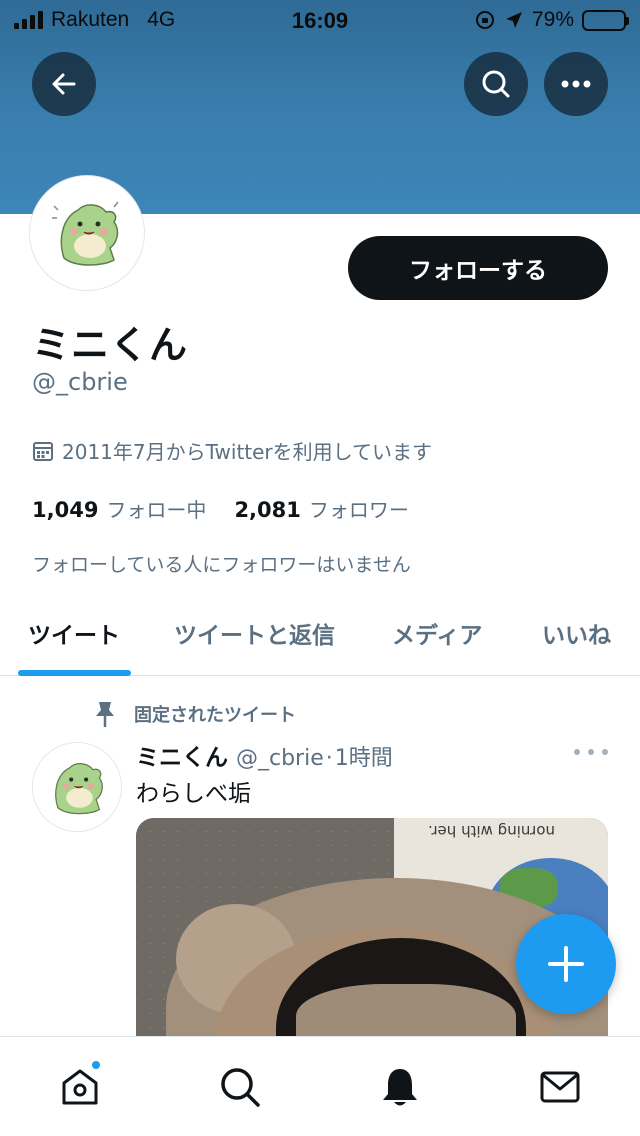 This screenshot has height=1136, width=640. Describe the element at coordinates (591, 752) in the screenshot. I see `tweet-more-button` at that location.